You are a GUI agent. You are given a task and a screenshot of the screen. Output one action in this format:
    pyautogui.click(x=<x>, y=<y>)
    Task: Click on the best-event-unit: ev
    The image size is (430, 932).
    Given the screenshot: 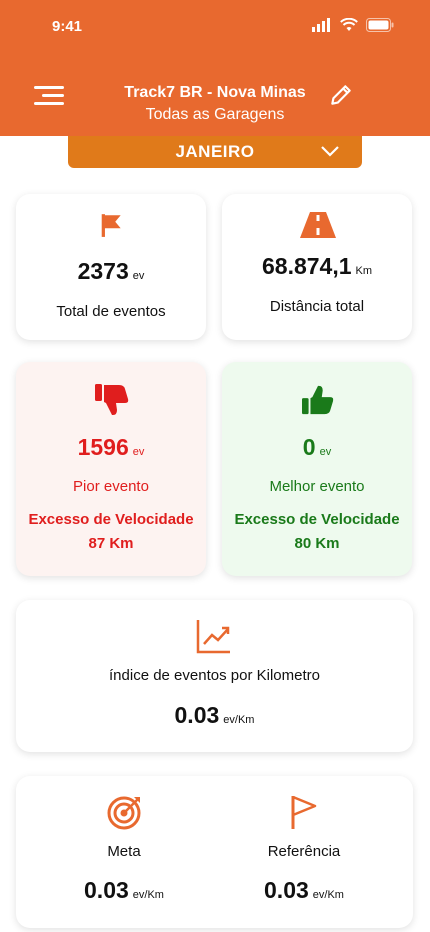 What is the action you would take?
    pyautogui.click(x=325, y=452)
    